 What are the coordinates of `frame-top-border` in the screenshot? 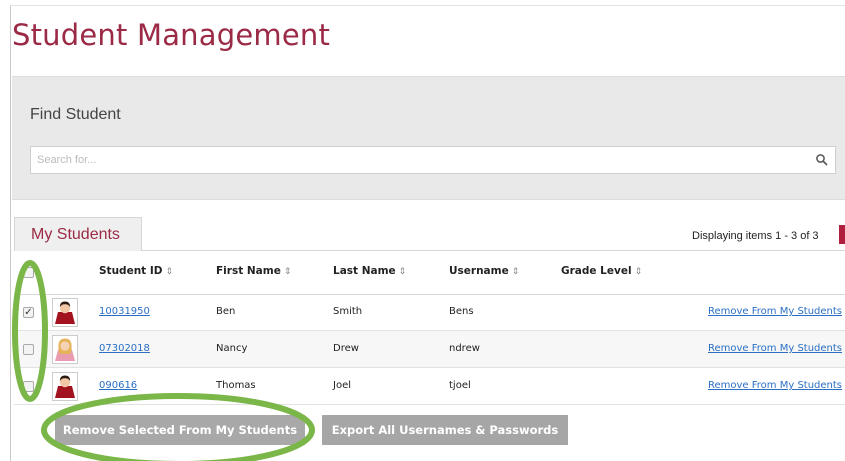 It's located at (427, 5).